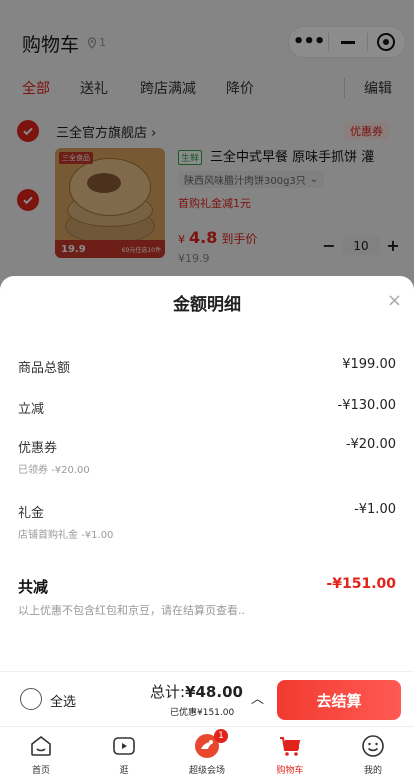  I want to click on venue-icon: 1, so click(211, 744).